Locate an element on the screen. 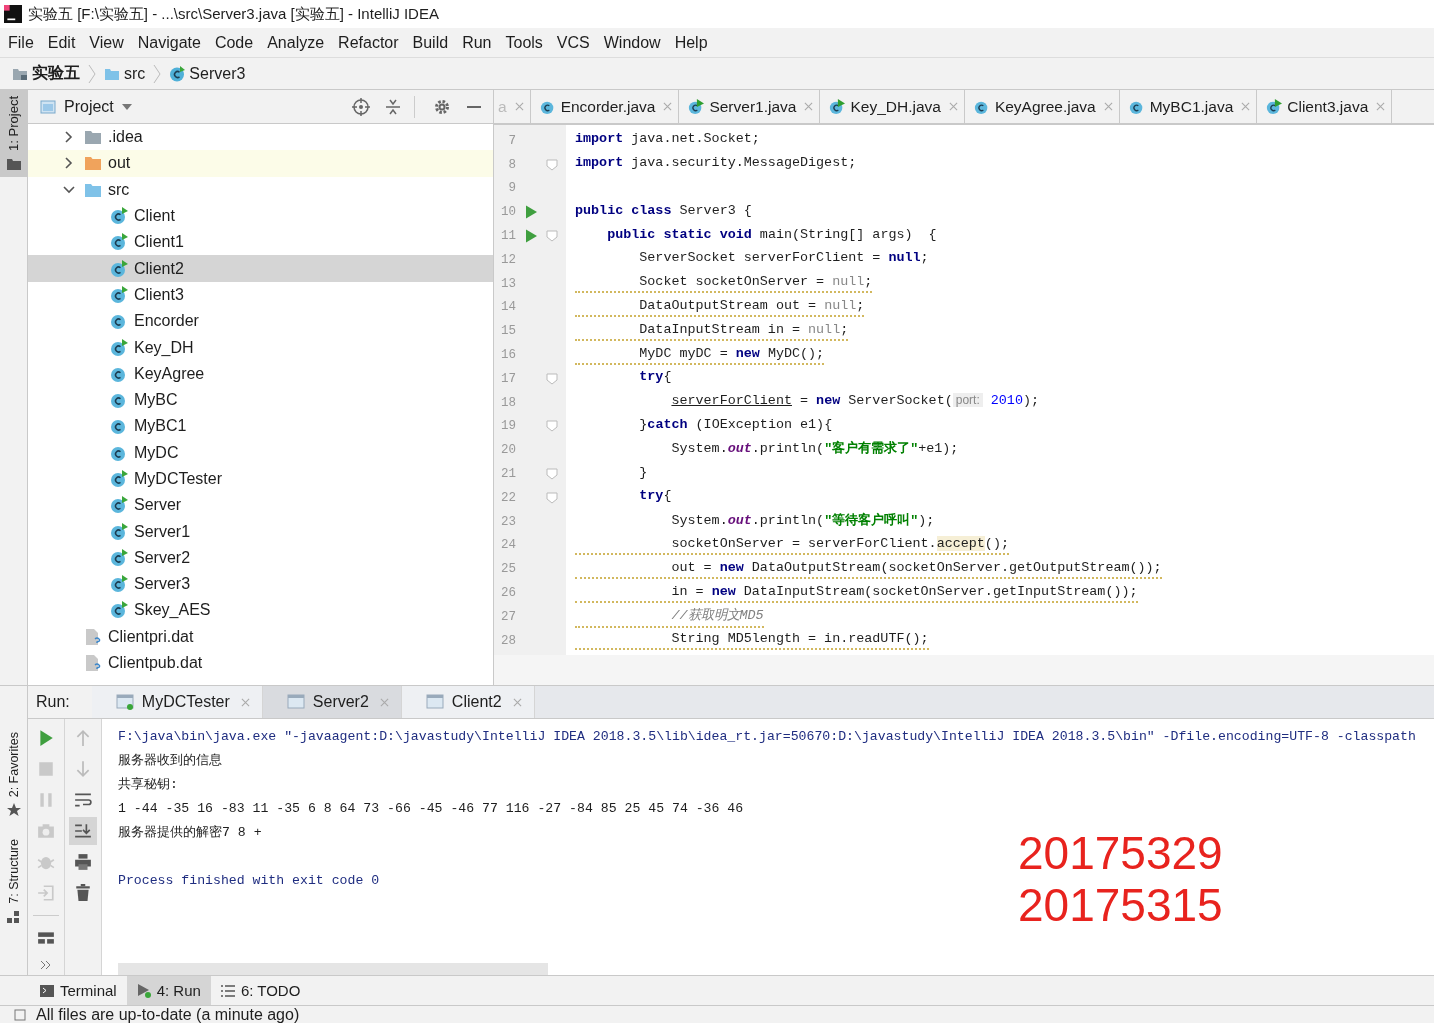 Image resolution: width=1434 pixels, height=1023 pixels. run-tab: Server2 is located at coordinates (332, 702).